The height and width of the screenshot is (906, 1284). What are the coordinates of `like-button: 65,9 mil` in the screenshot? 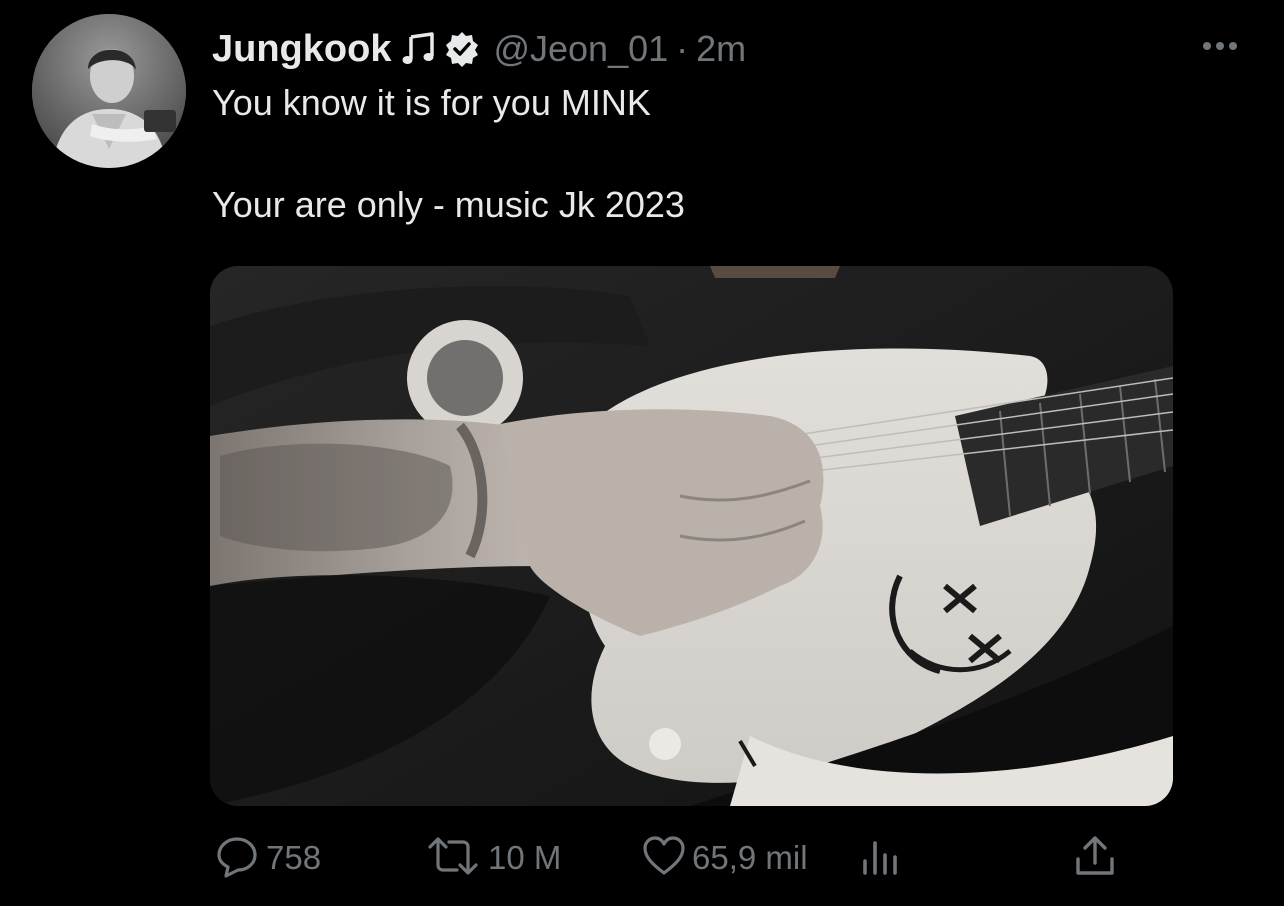 It's located at (725, 858).